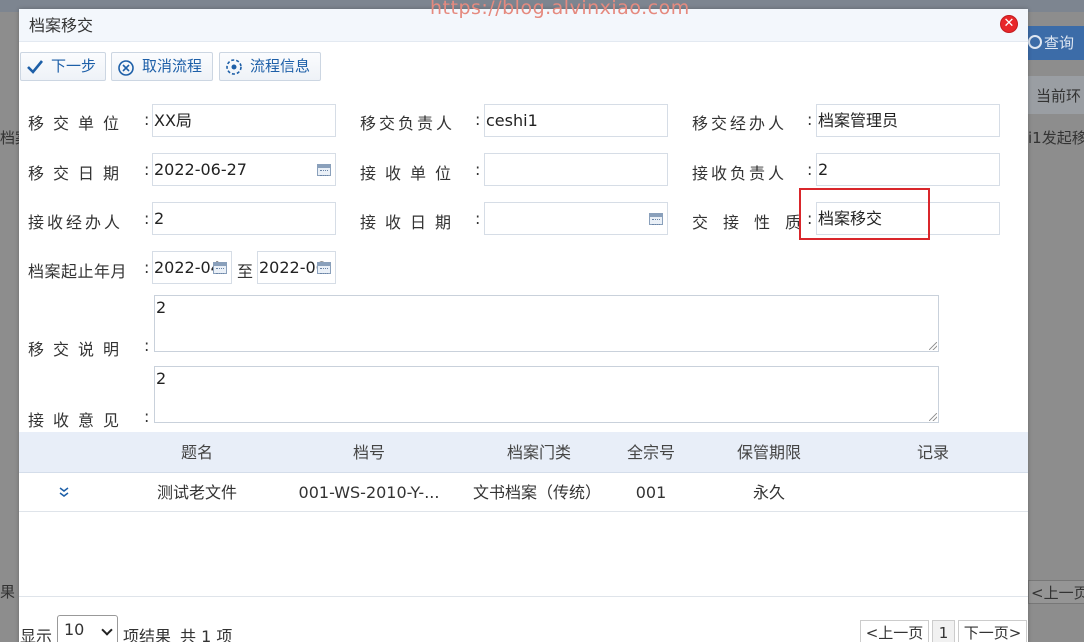  What do you see at coordinates (651, 452) in the screenshot?
I see `column-header-fonds-number: 全宗号` at bounding box center [651, 452].